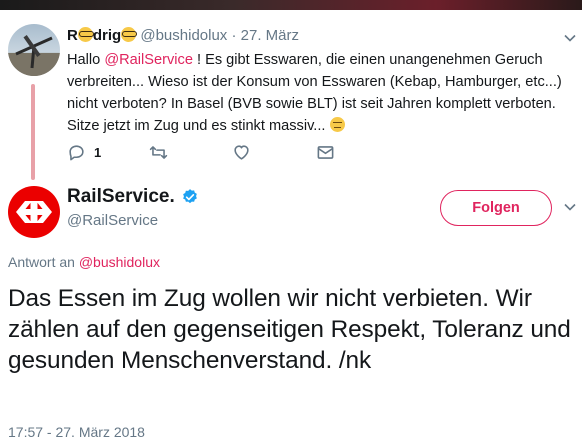  I want to click on reply-icon, so click(76, 153).